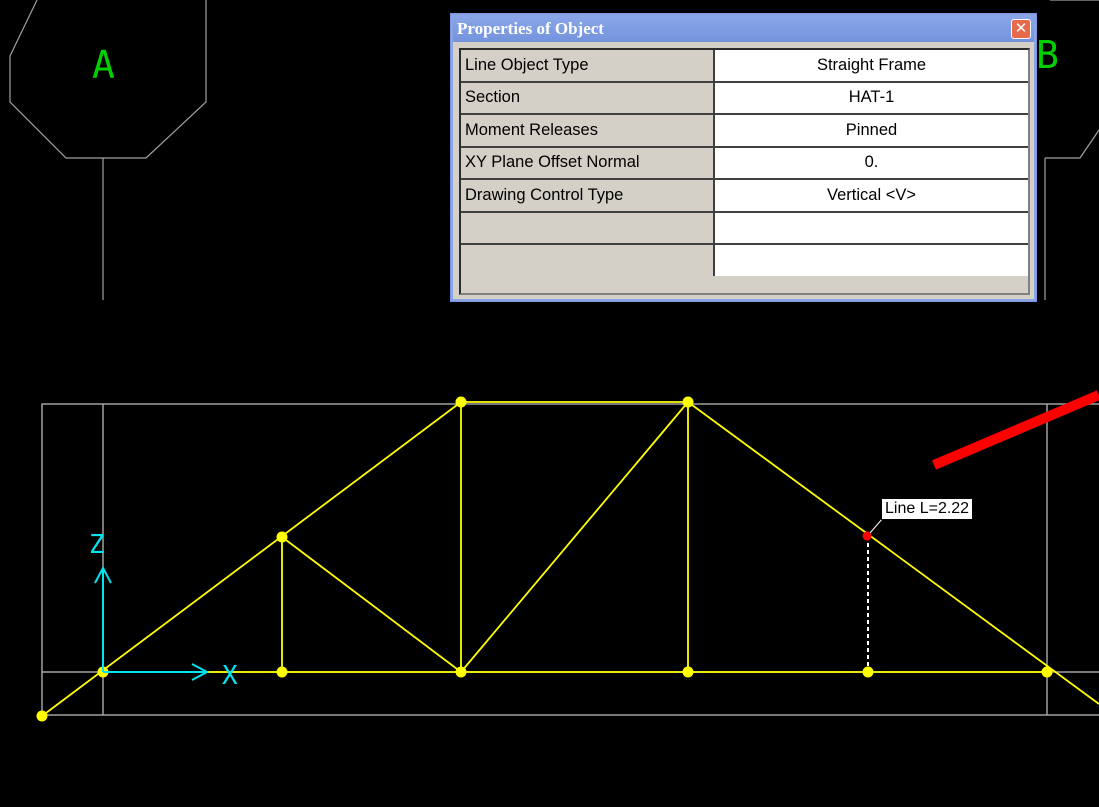 The image size is (1099, 807). I want to click on table-row: Moment Releases Pinned, so click(744, 131).